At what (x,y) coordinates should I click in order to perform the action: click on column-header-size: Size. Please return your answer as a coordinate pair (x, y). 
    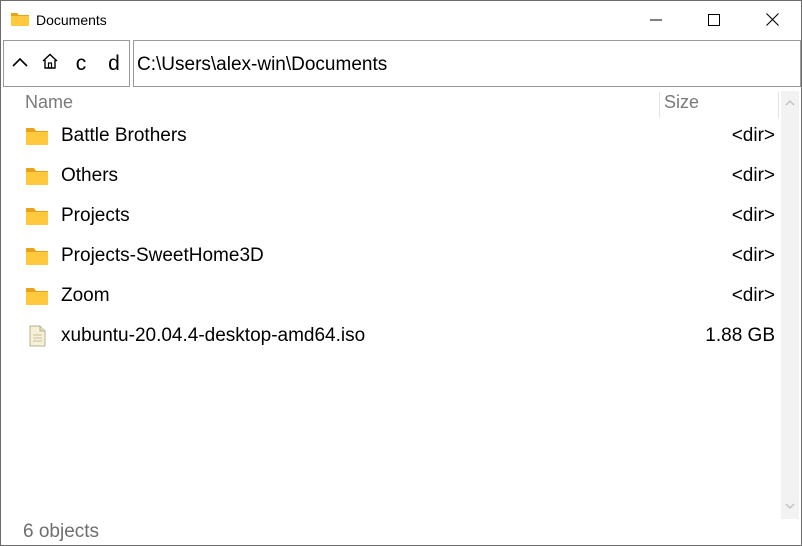
    Looking at the image, I should click on (681, 105).